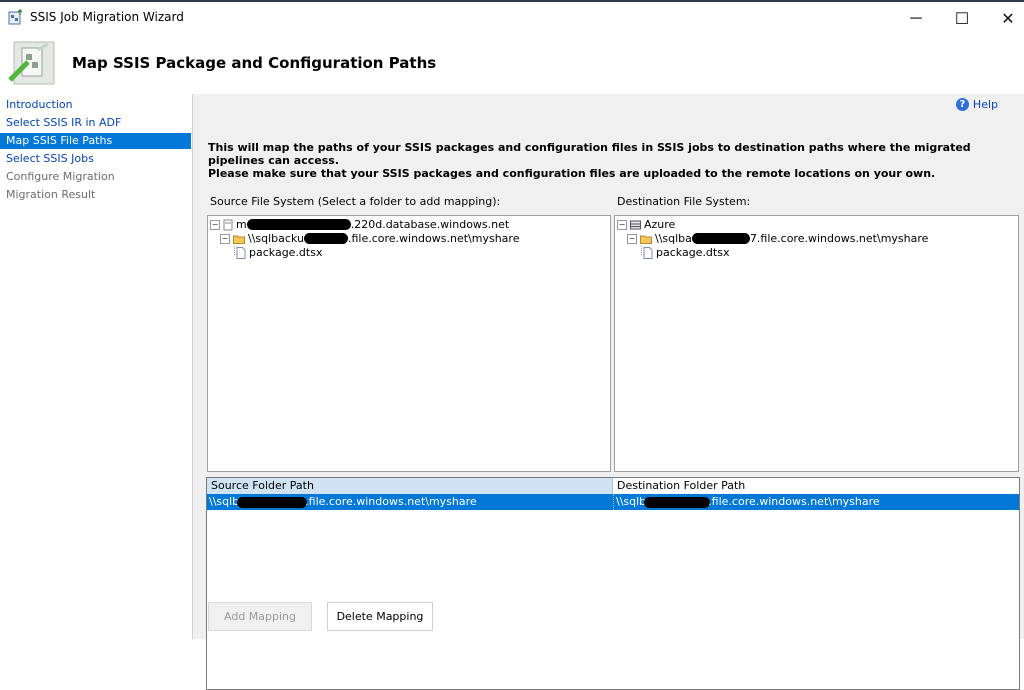 This screenshot has width=1024, height=690. What do you see at coordinates (380, 616) in the screenshot?
I see `delete-mapping-button: Delete Mapping` at bounding box center [380, 616].